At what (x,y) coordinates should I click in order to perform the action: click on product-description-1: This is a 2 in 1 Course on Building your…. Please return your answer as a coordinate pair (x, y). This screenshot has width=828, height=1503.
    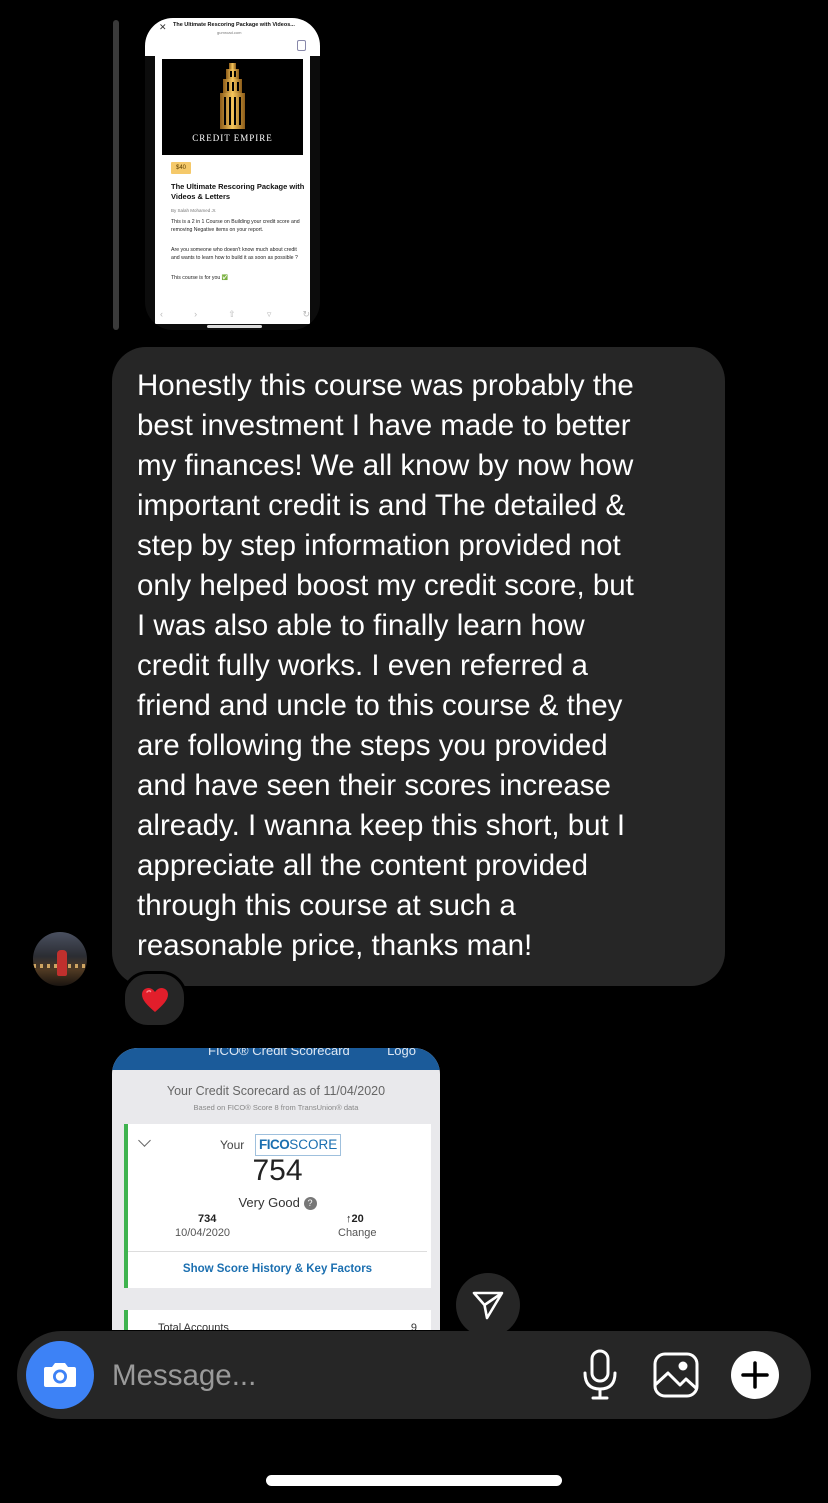
    Looking at the image, I should click on (235, 226).